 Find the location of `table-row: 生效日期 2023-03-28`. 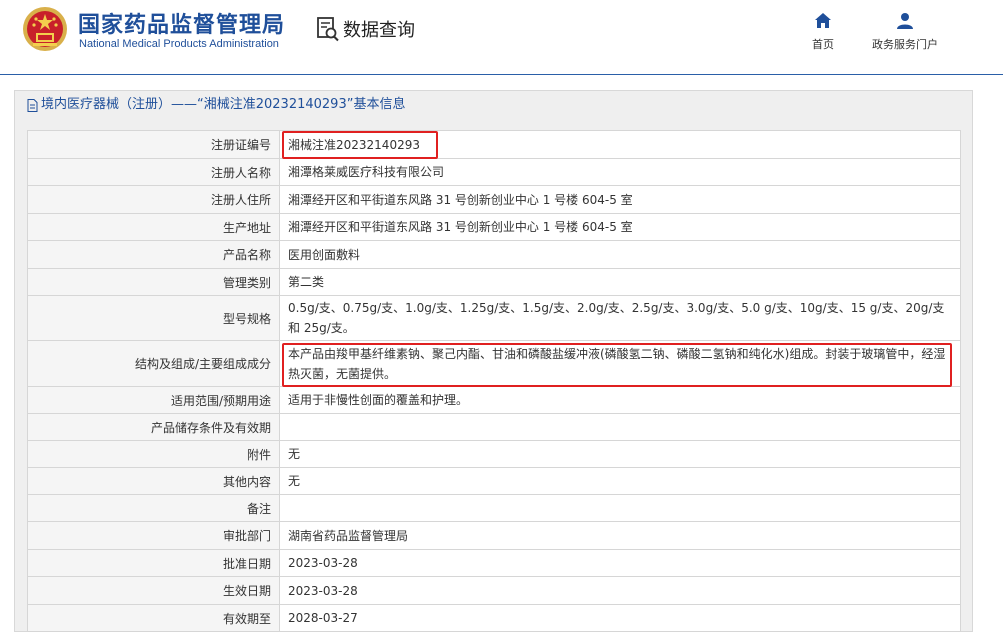

table-row: 生效日期 2023-03-28 is located at coordinates (494, 590).